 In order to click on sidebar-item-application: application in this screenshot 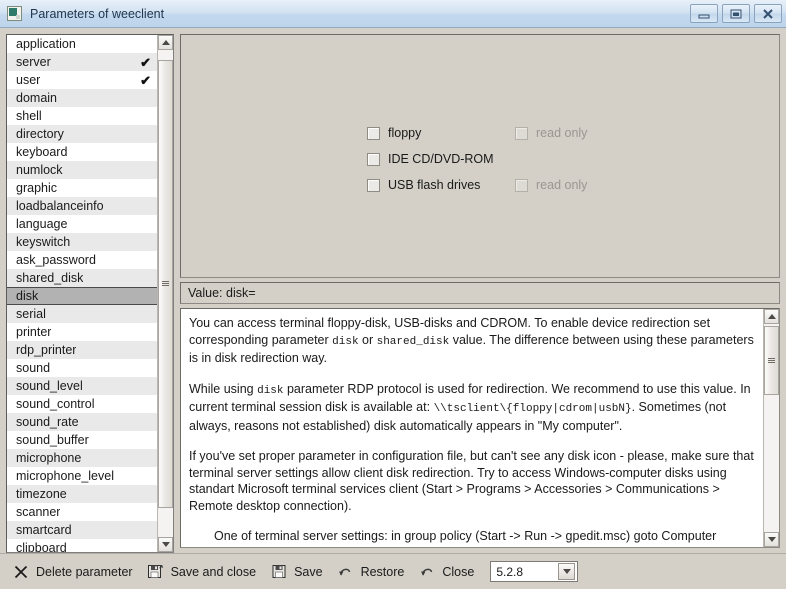, I will do `click(82, 44)`.